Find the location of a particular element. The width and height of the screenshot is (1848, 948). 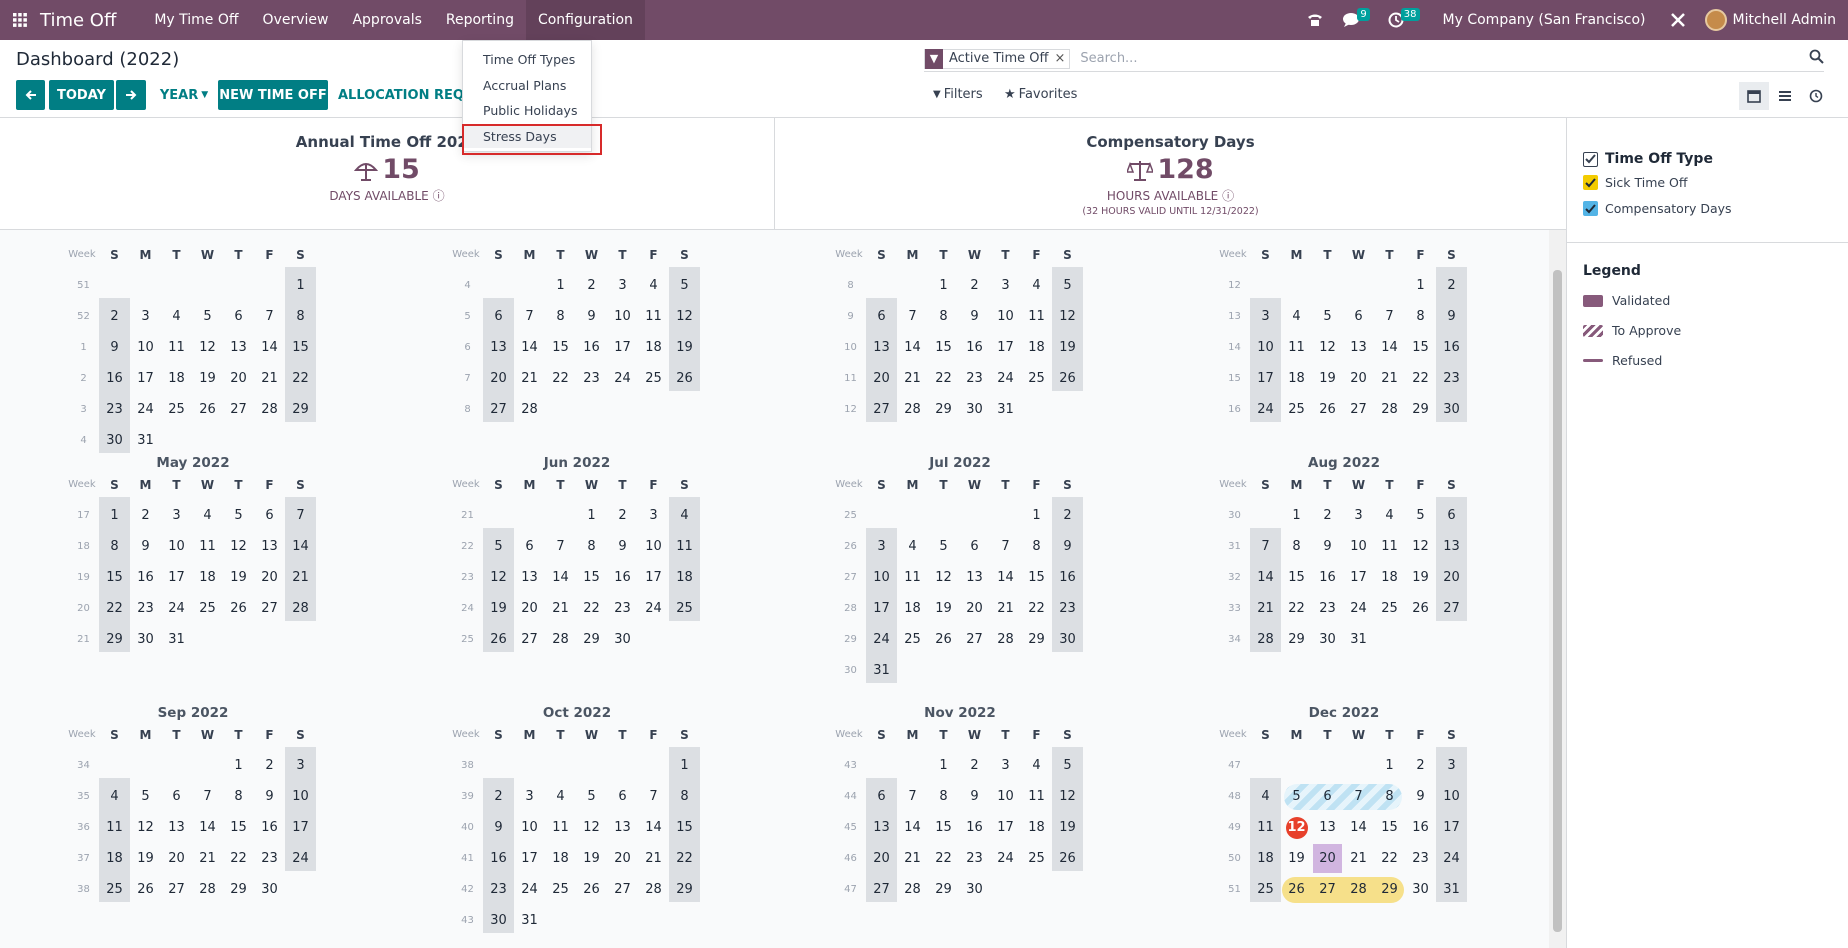

menu-item-public-holidays: Public Holidays is located at coordinates (527, 110).